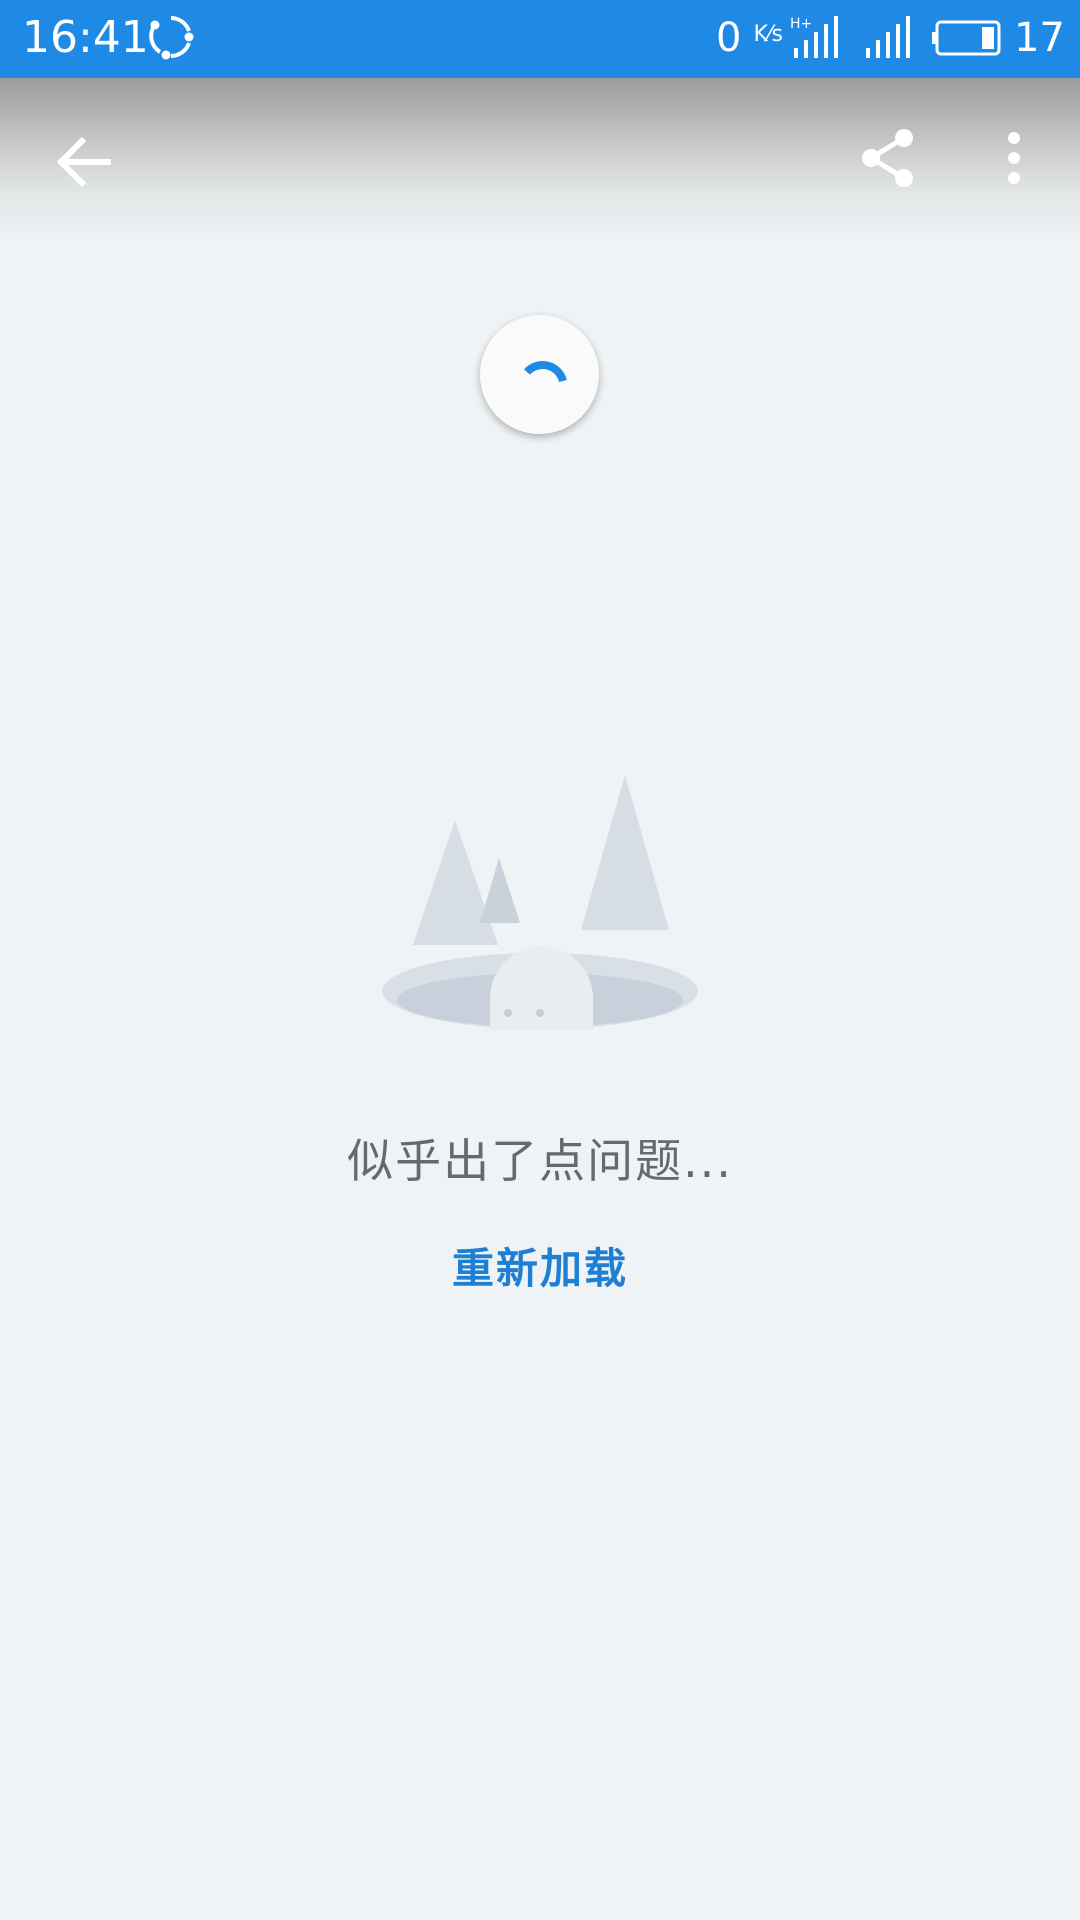  I want to click on share-icon, so click(888, 158).